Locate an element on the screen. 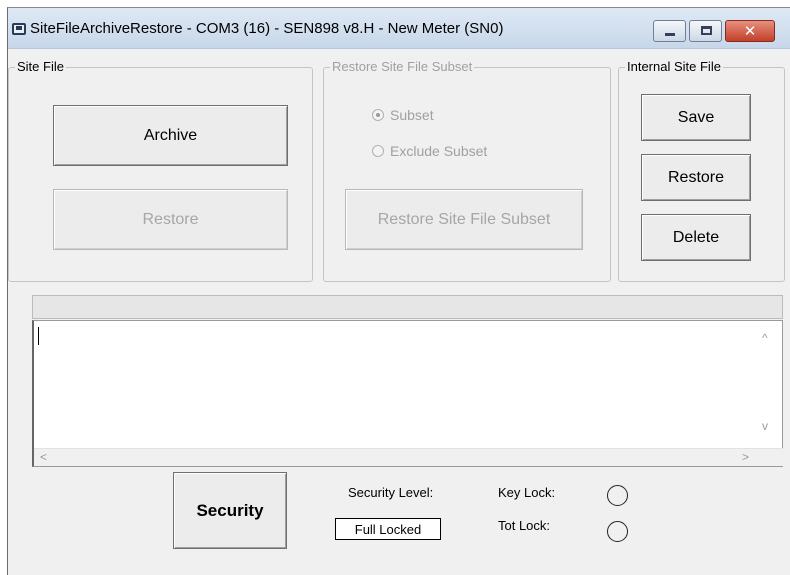  internal-delete-button: Delete is located at coordinates (696, 237).